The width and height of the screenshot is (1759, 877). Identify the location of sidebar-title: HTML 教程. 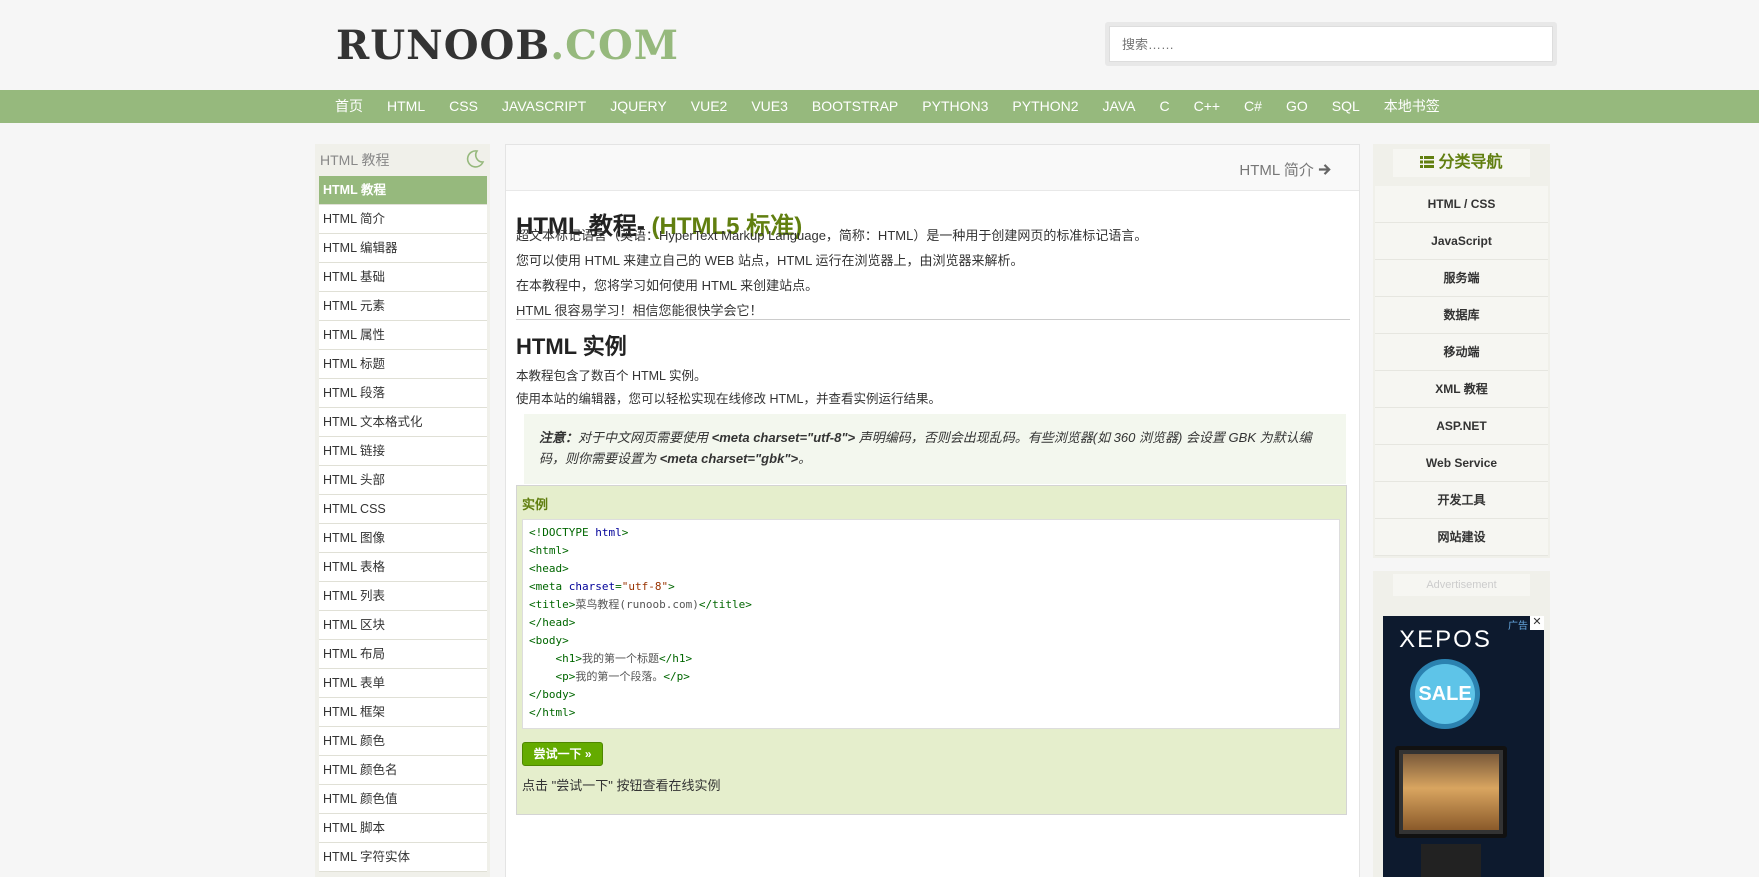
(355, 160).